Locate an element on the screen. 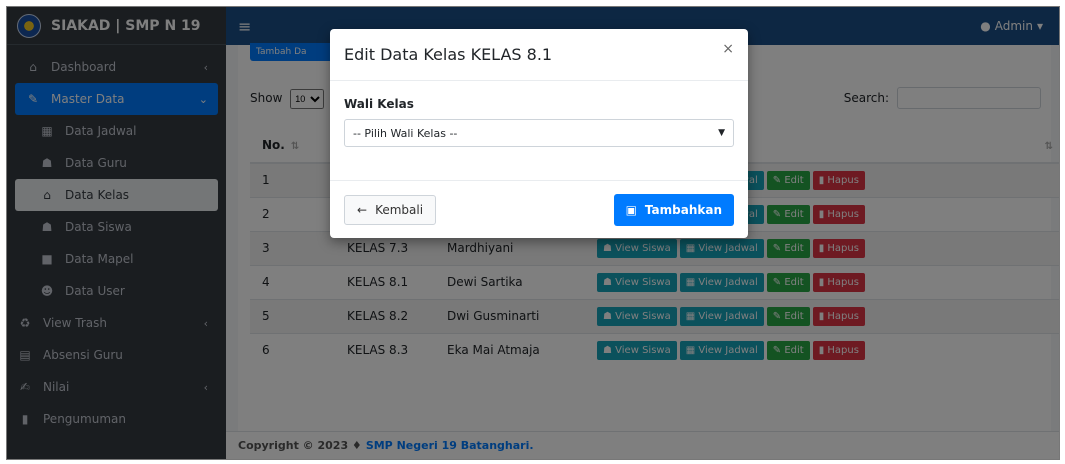 The width and height of the screenshot is (1065, 464). chevron-down-icon: ▼ is located at coordinates (721, 133).